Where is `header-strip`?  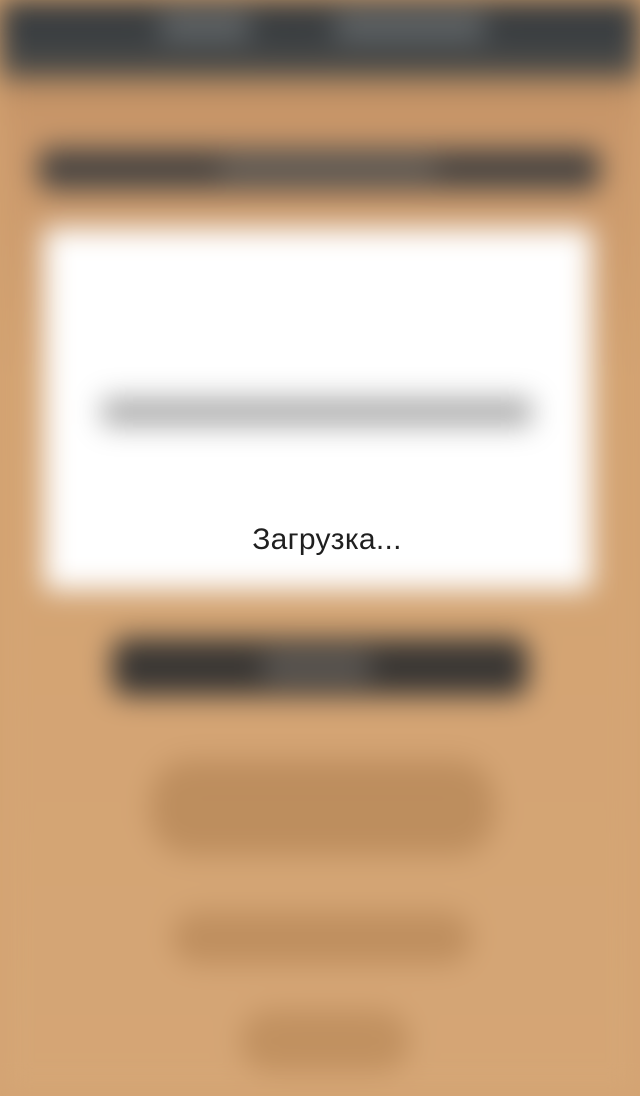
header-strip is located at coordinates (319, 169).